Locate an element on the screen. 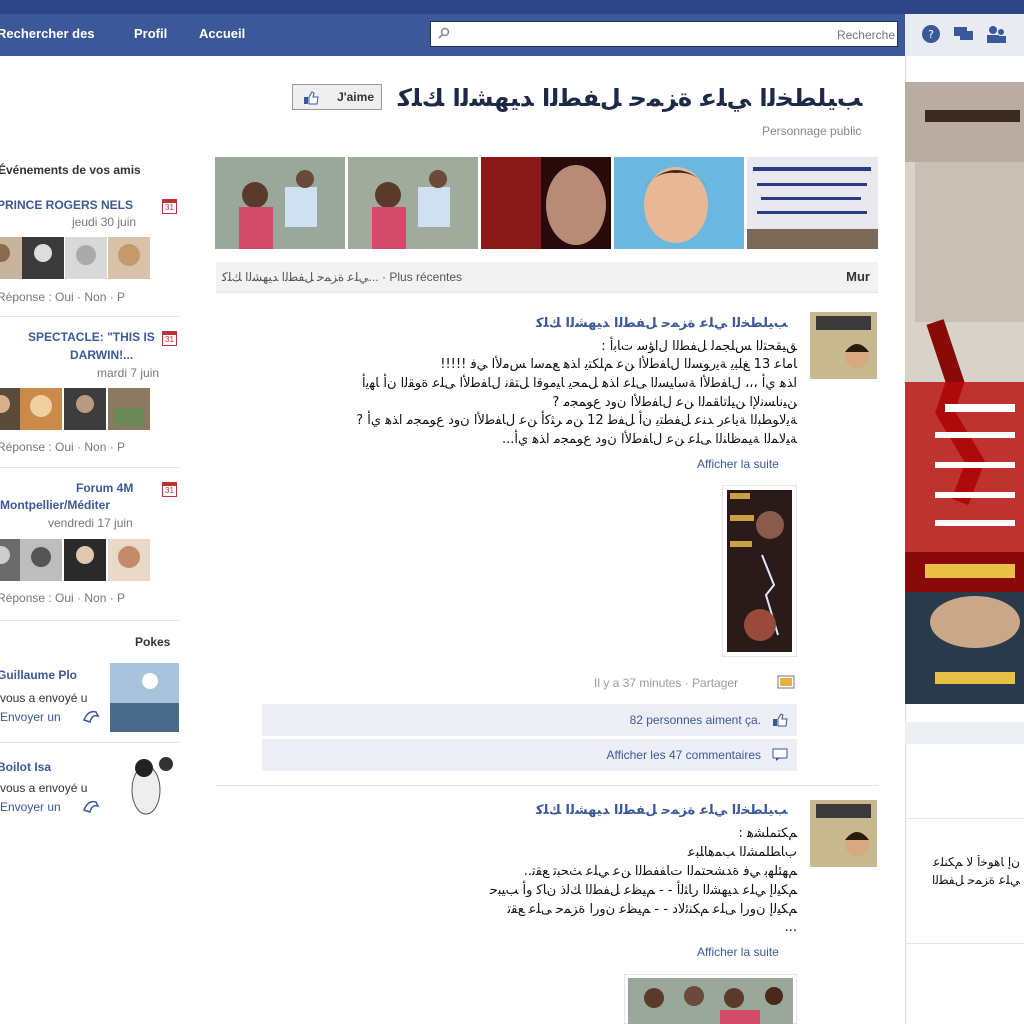 Image resolution: width=1024 pixels, height=1024 pixels. likes-row: 82 personnes aiment ça. is located at coordinates (529, 720).